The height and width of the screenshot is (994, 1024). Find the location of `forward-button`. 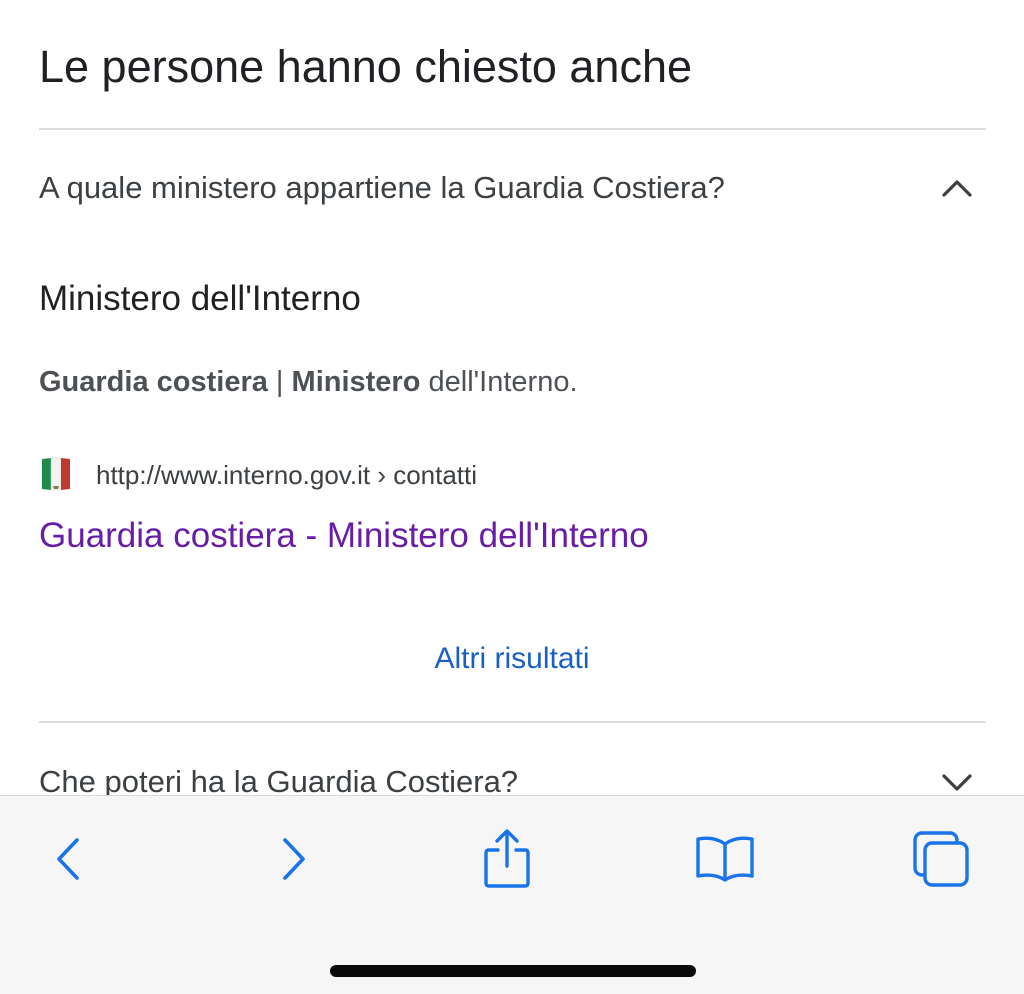

forward-button is located at coordinates (293, 859).